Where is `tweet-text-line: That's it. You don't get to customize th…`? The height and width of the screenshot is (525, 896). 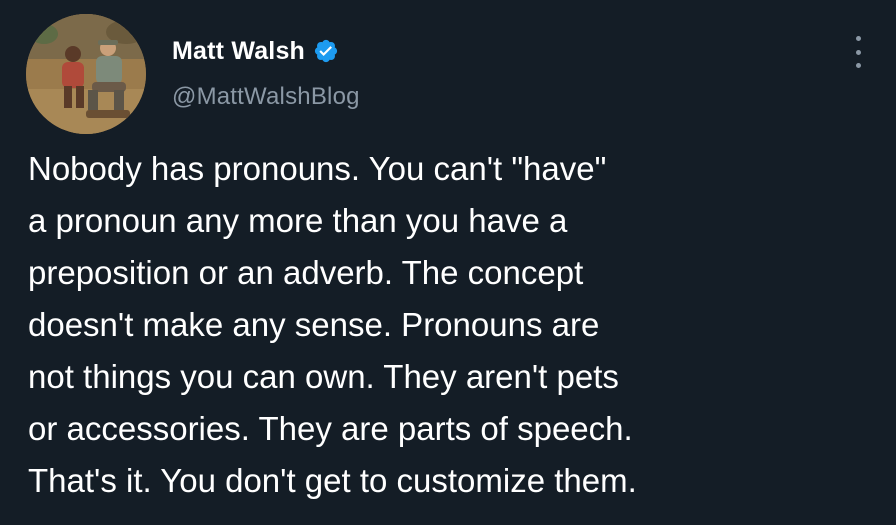
tweet-text-line: That's it. You don't get to customize th… is located at coordinates (332, 480).